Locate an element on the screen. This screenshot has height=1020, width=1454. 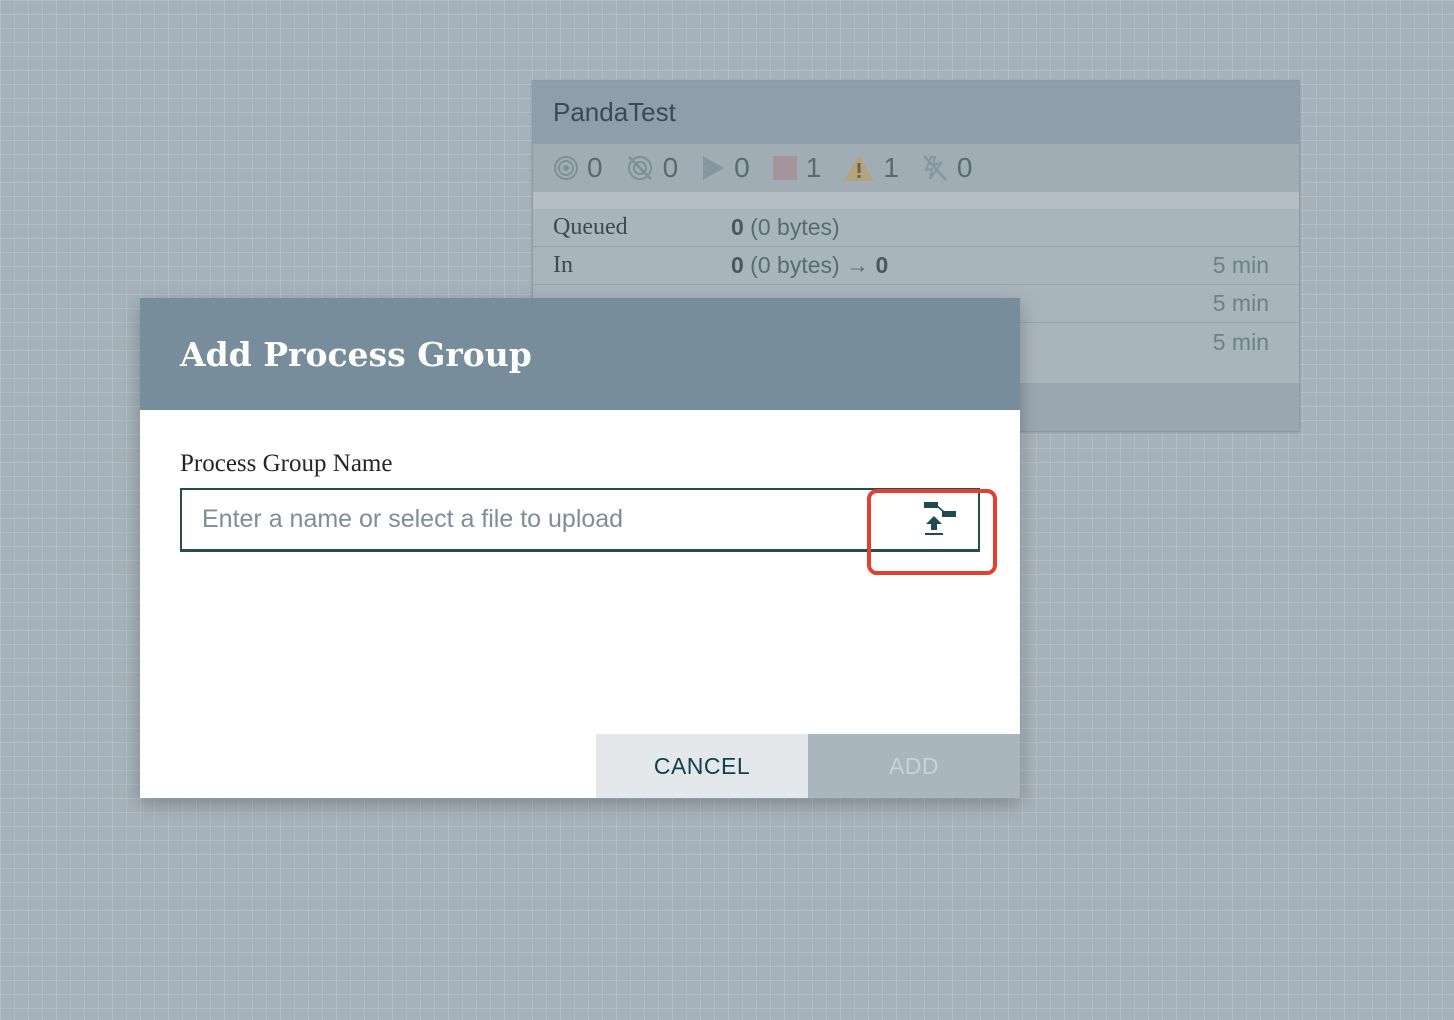
dialog-body: Process Group Name is located at coordinates (580, 481).